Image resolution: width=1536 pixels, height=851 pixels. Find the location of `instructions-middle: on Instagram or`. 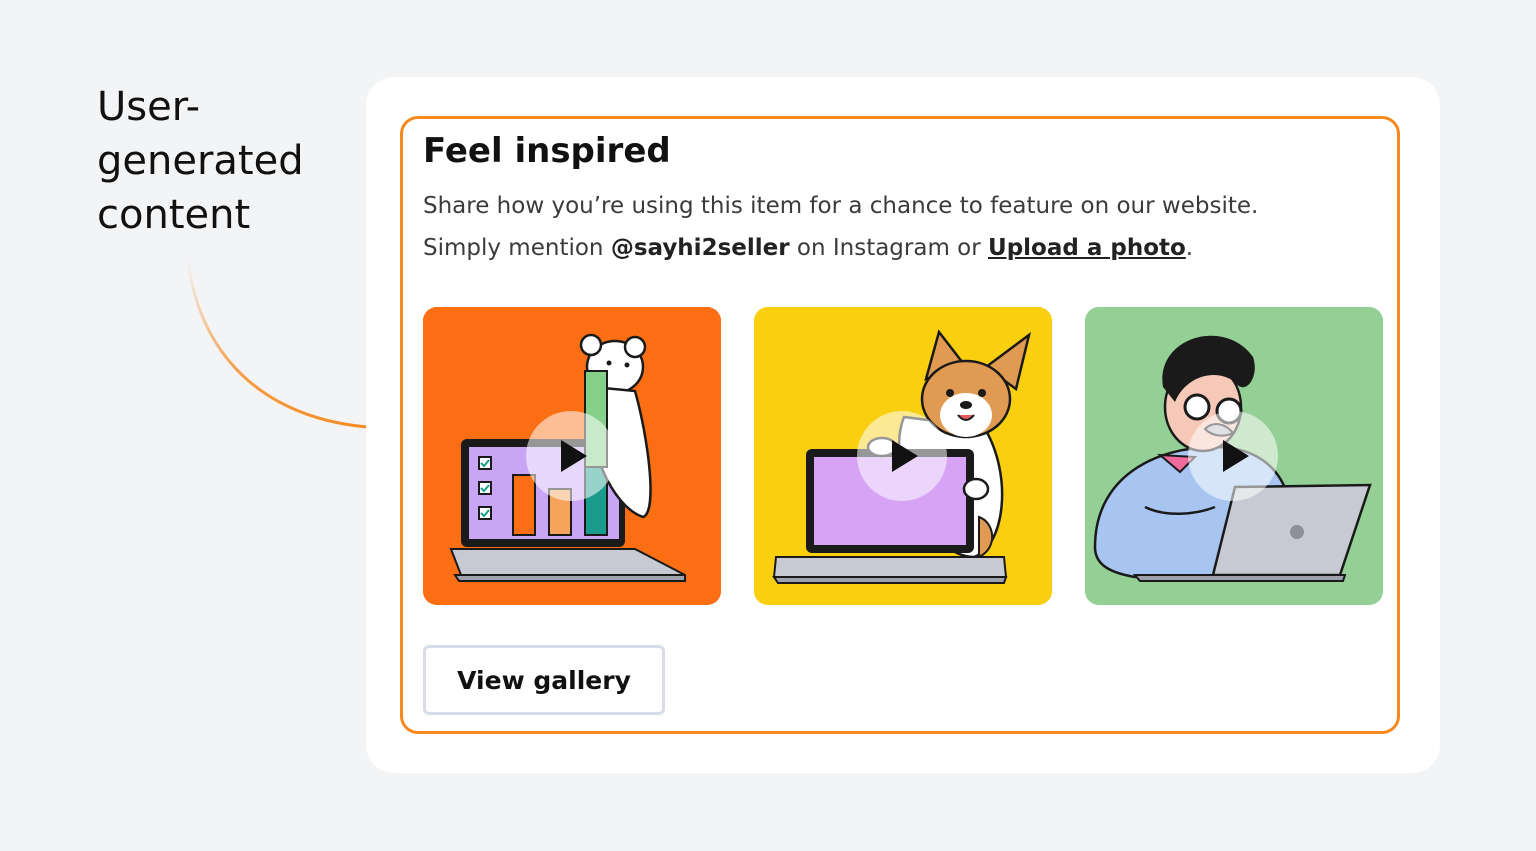

instructions-middle: on Instagram or is located at coordinates (889, 248).